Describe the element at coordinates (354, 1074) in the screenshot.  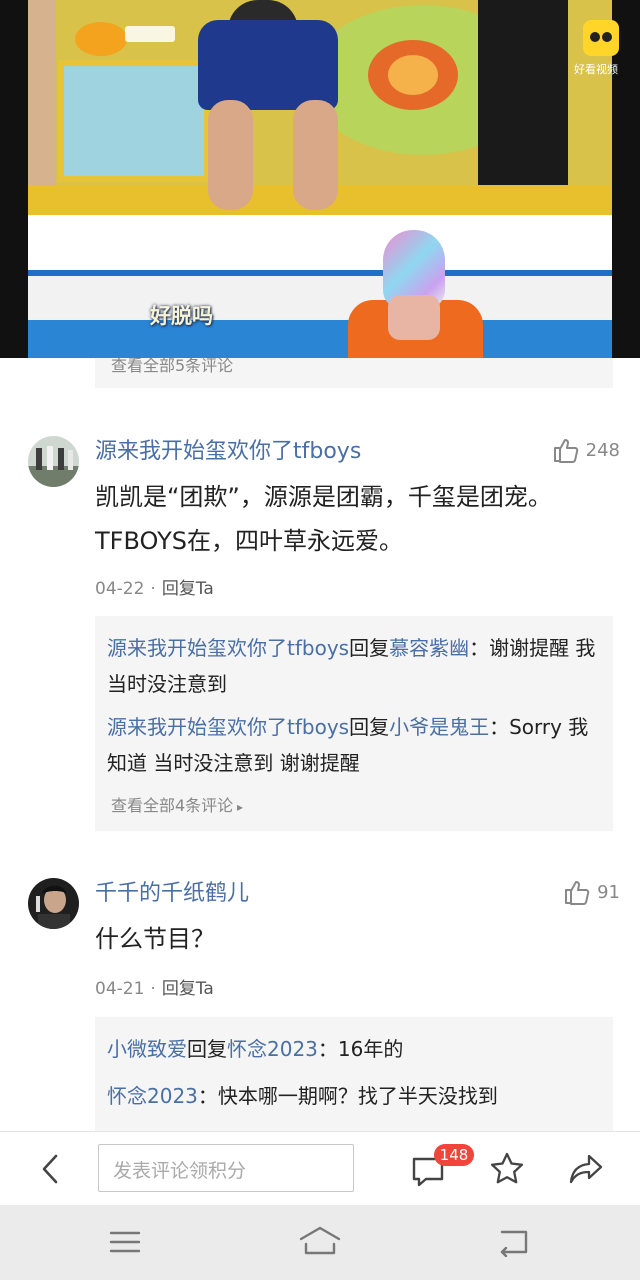
I see `replies-block: 小微致爱回复怀念2023：16年的 怀念2023：快本哪一期啊？找了半天没找到` at that location.